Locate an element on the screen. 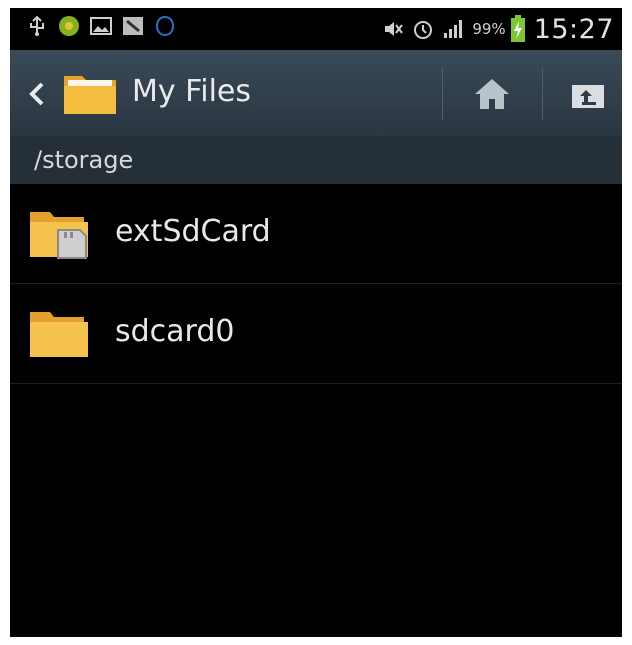 The width and height of the screenshot is (632, 645). battery-percent: 99% is located at coordinates (489, 29).